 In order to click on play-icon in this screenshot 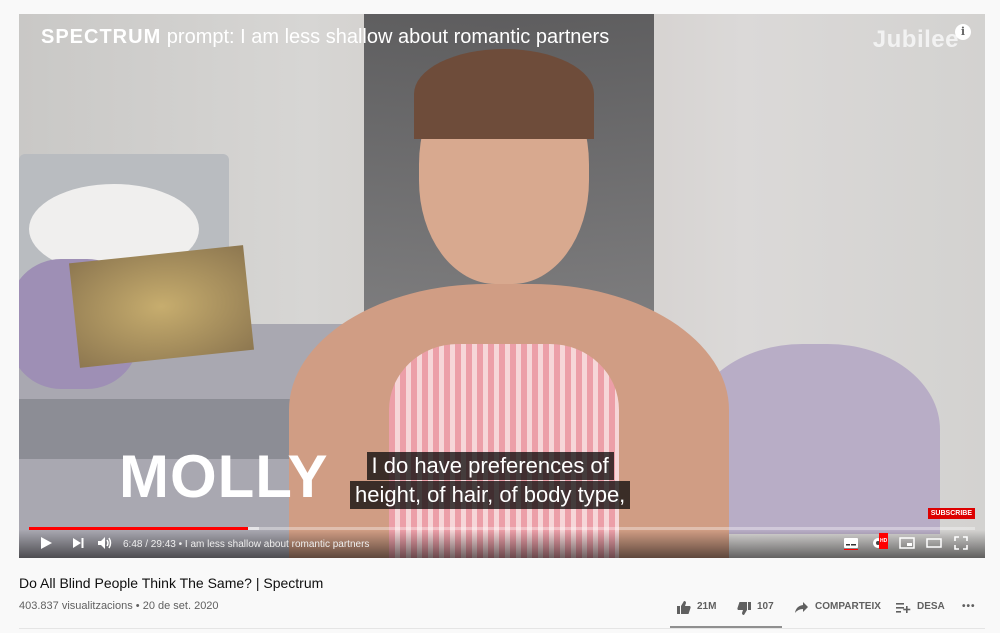, I will do `click(46, 544)`.